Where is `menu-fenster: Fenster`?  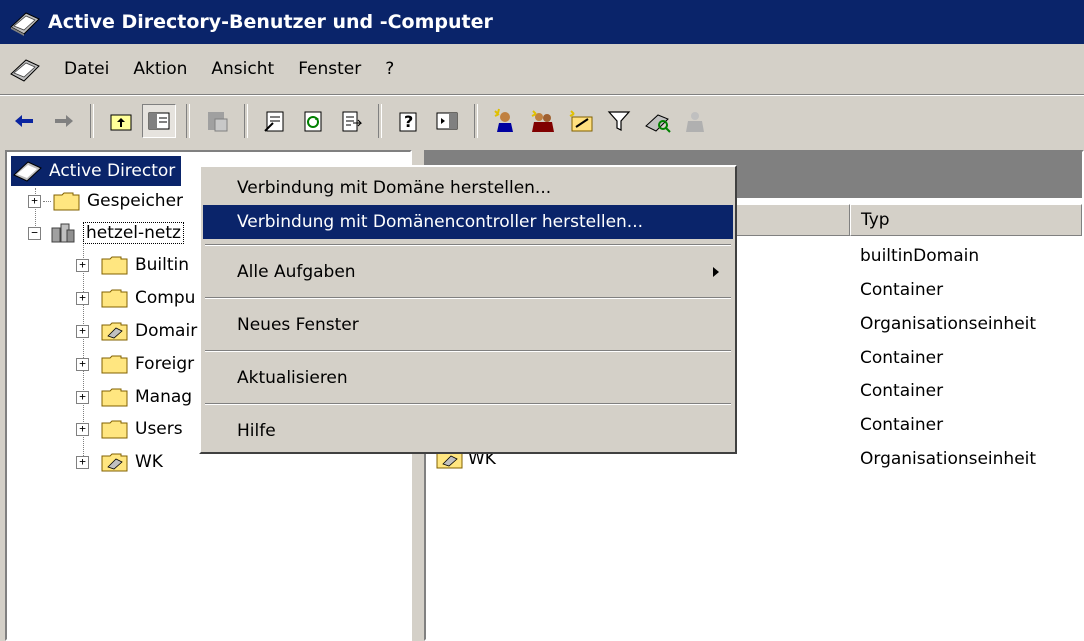
menu-fenster: Fenster is located at coordinates (329, 69).